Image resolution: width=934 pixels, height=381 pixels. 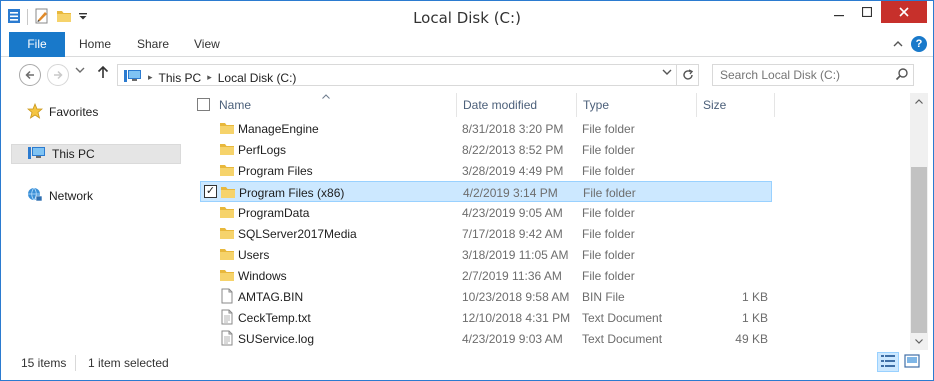 I want to click on search-input, so click(x=803, y=75).